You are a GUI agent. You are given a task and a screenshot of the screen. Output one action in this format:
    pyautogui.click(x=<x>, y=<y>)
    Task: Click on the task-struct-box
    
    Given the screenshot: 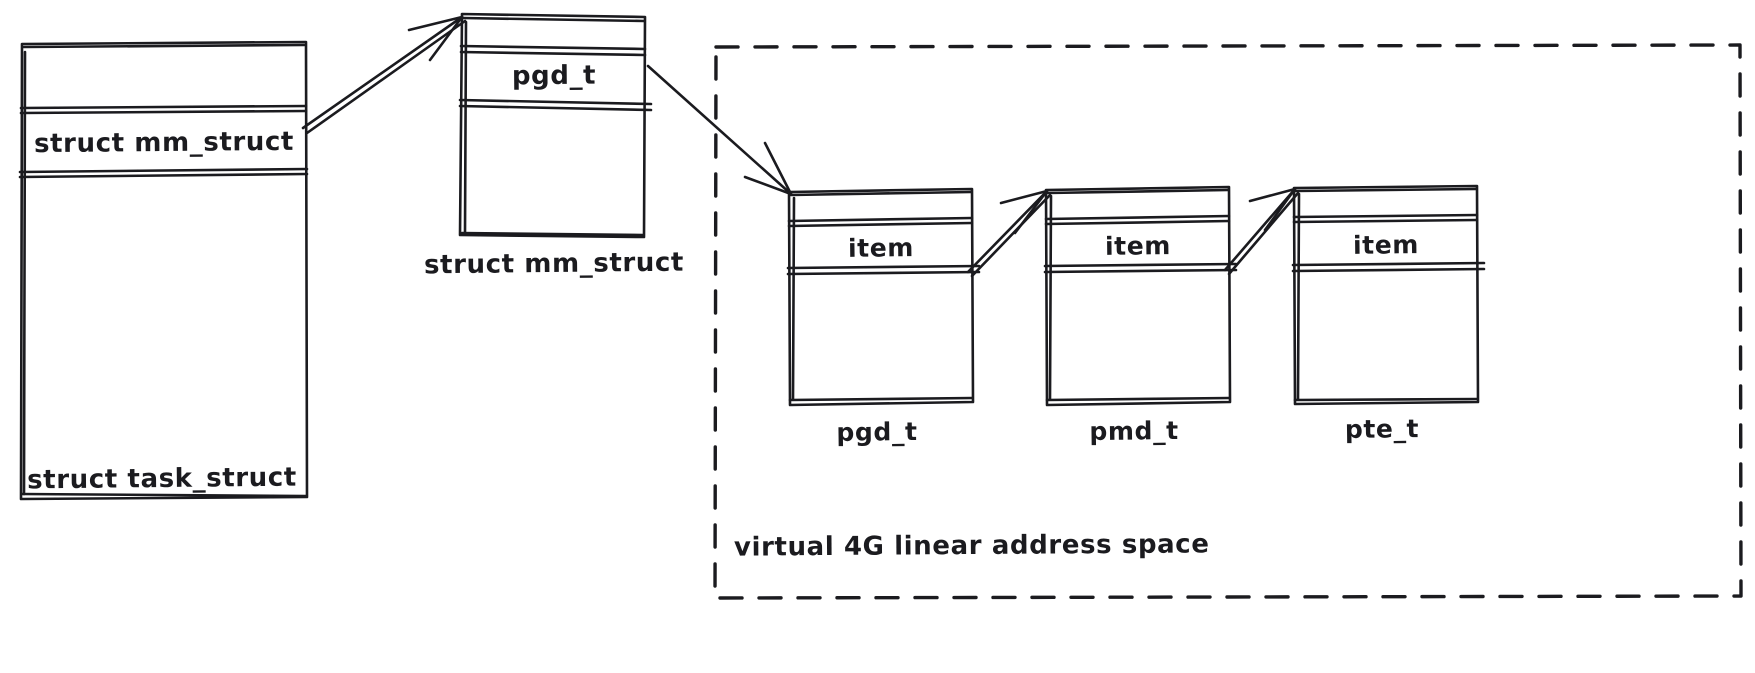 What is the action you would take?
    pyautogui.click(x=163, y=270)
    